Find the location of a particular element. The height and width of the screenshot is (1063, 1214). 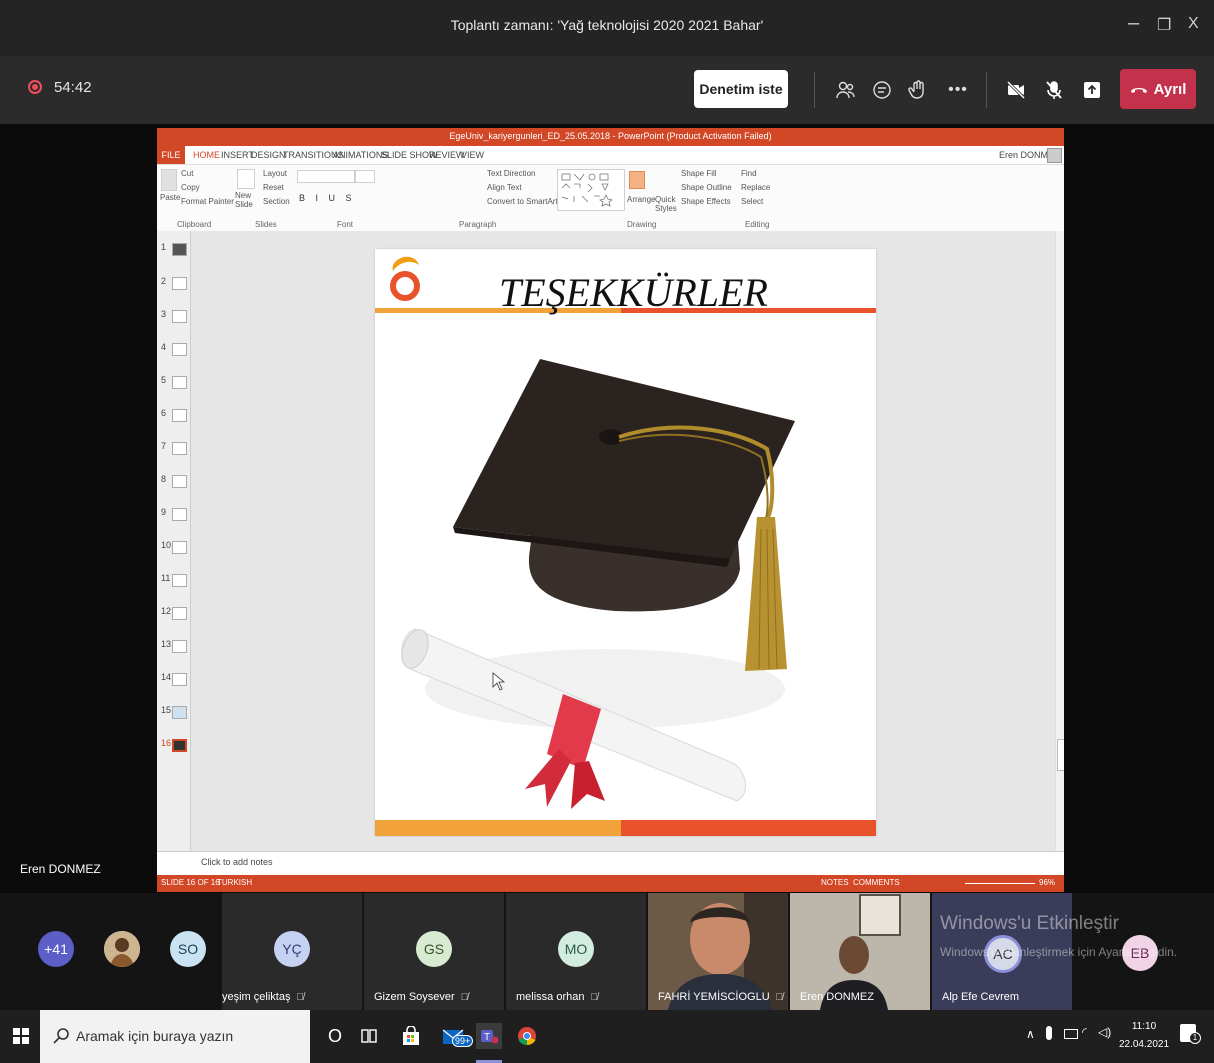

chrome-icon is located at coordinates (527, 1036).